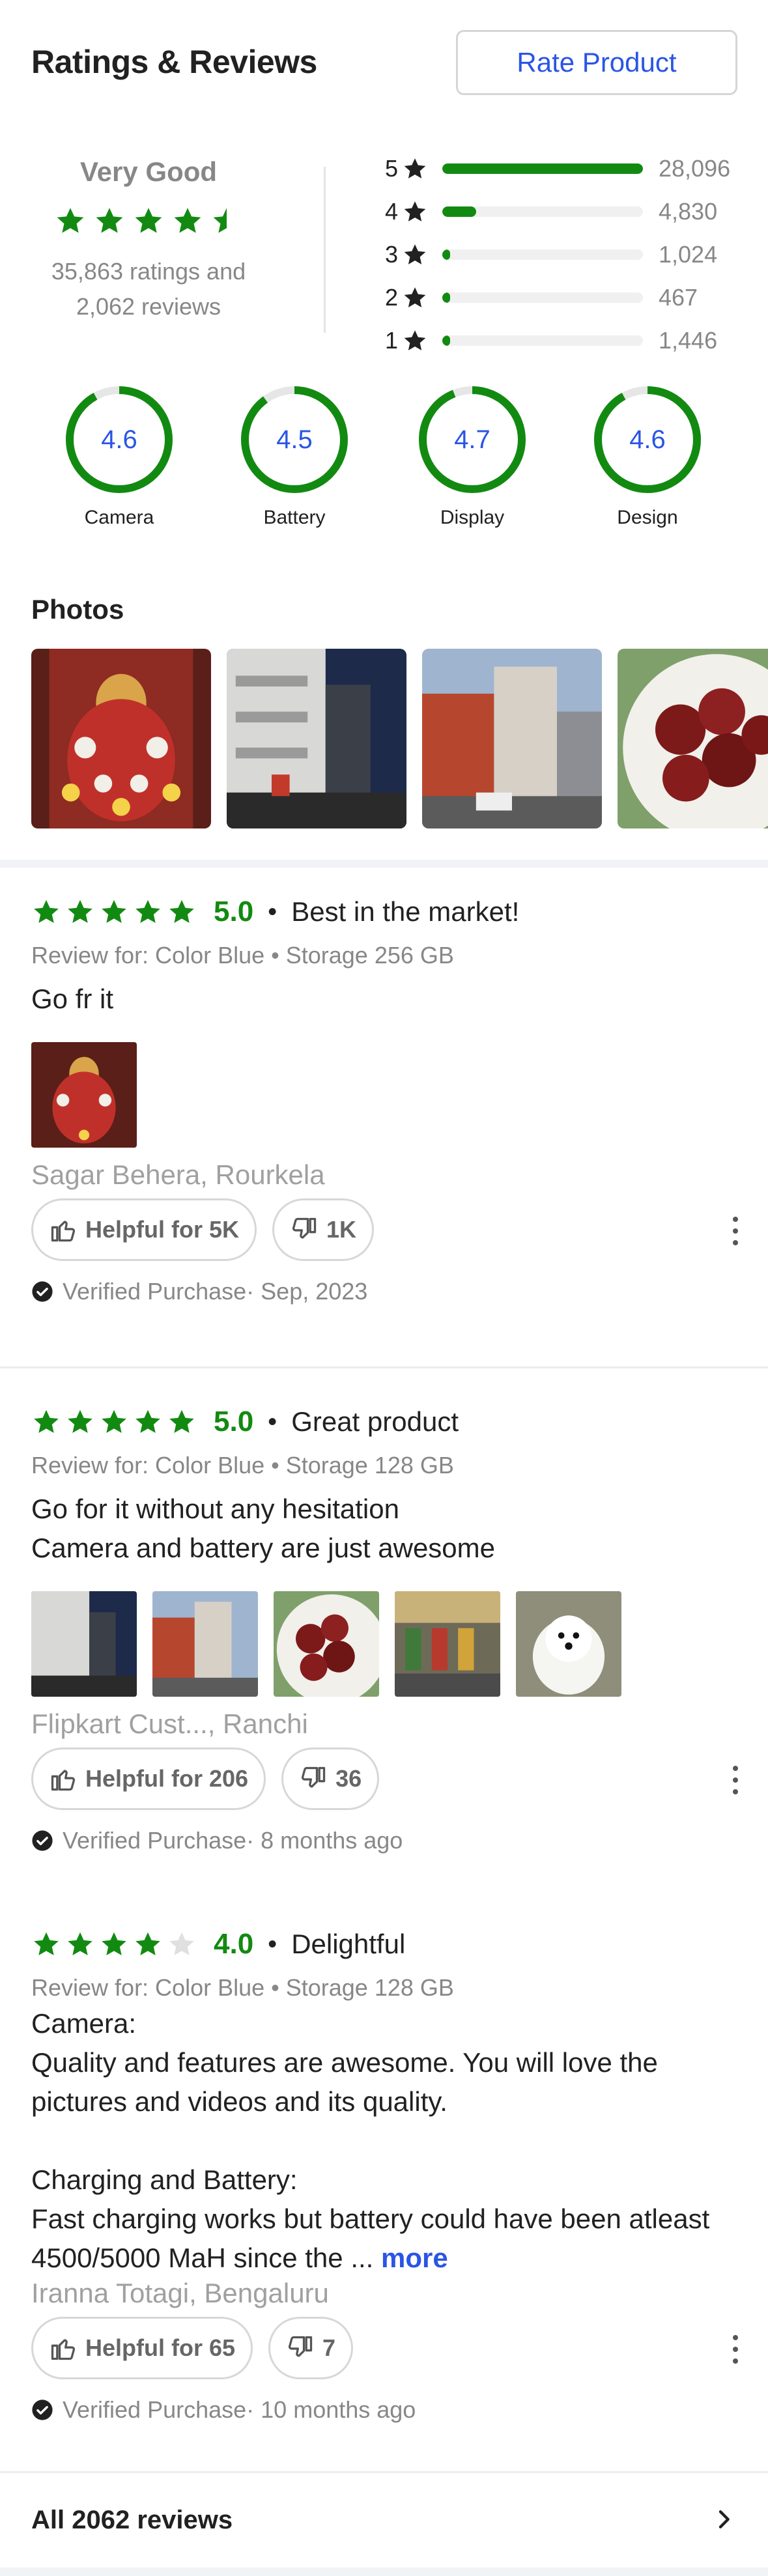 Image resolution: width=768 pixels, height=2576 pixels. What do you see at coordinates (330, 1779) in the screenshot?
I see `not-helpful-button: 36` at bounding box center [330, 1779].